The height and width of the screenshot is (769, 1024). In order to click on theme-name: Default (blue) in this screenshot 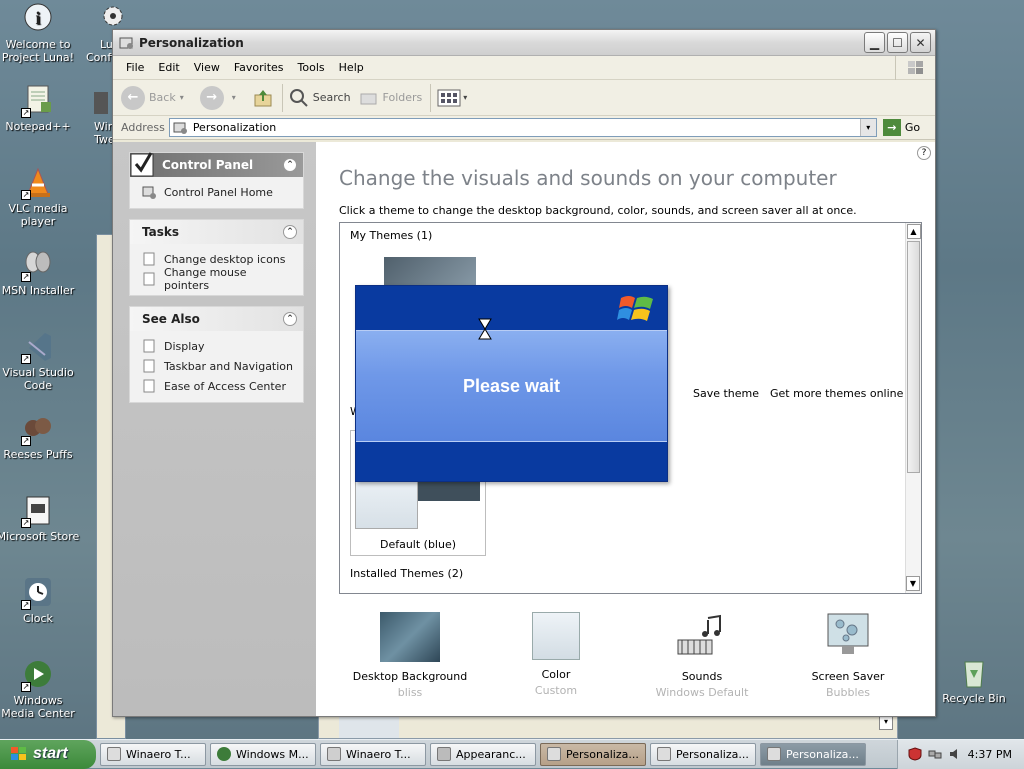, I will do `click(418, 544)`.